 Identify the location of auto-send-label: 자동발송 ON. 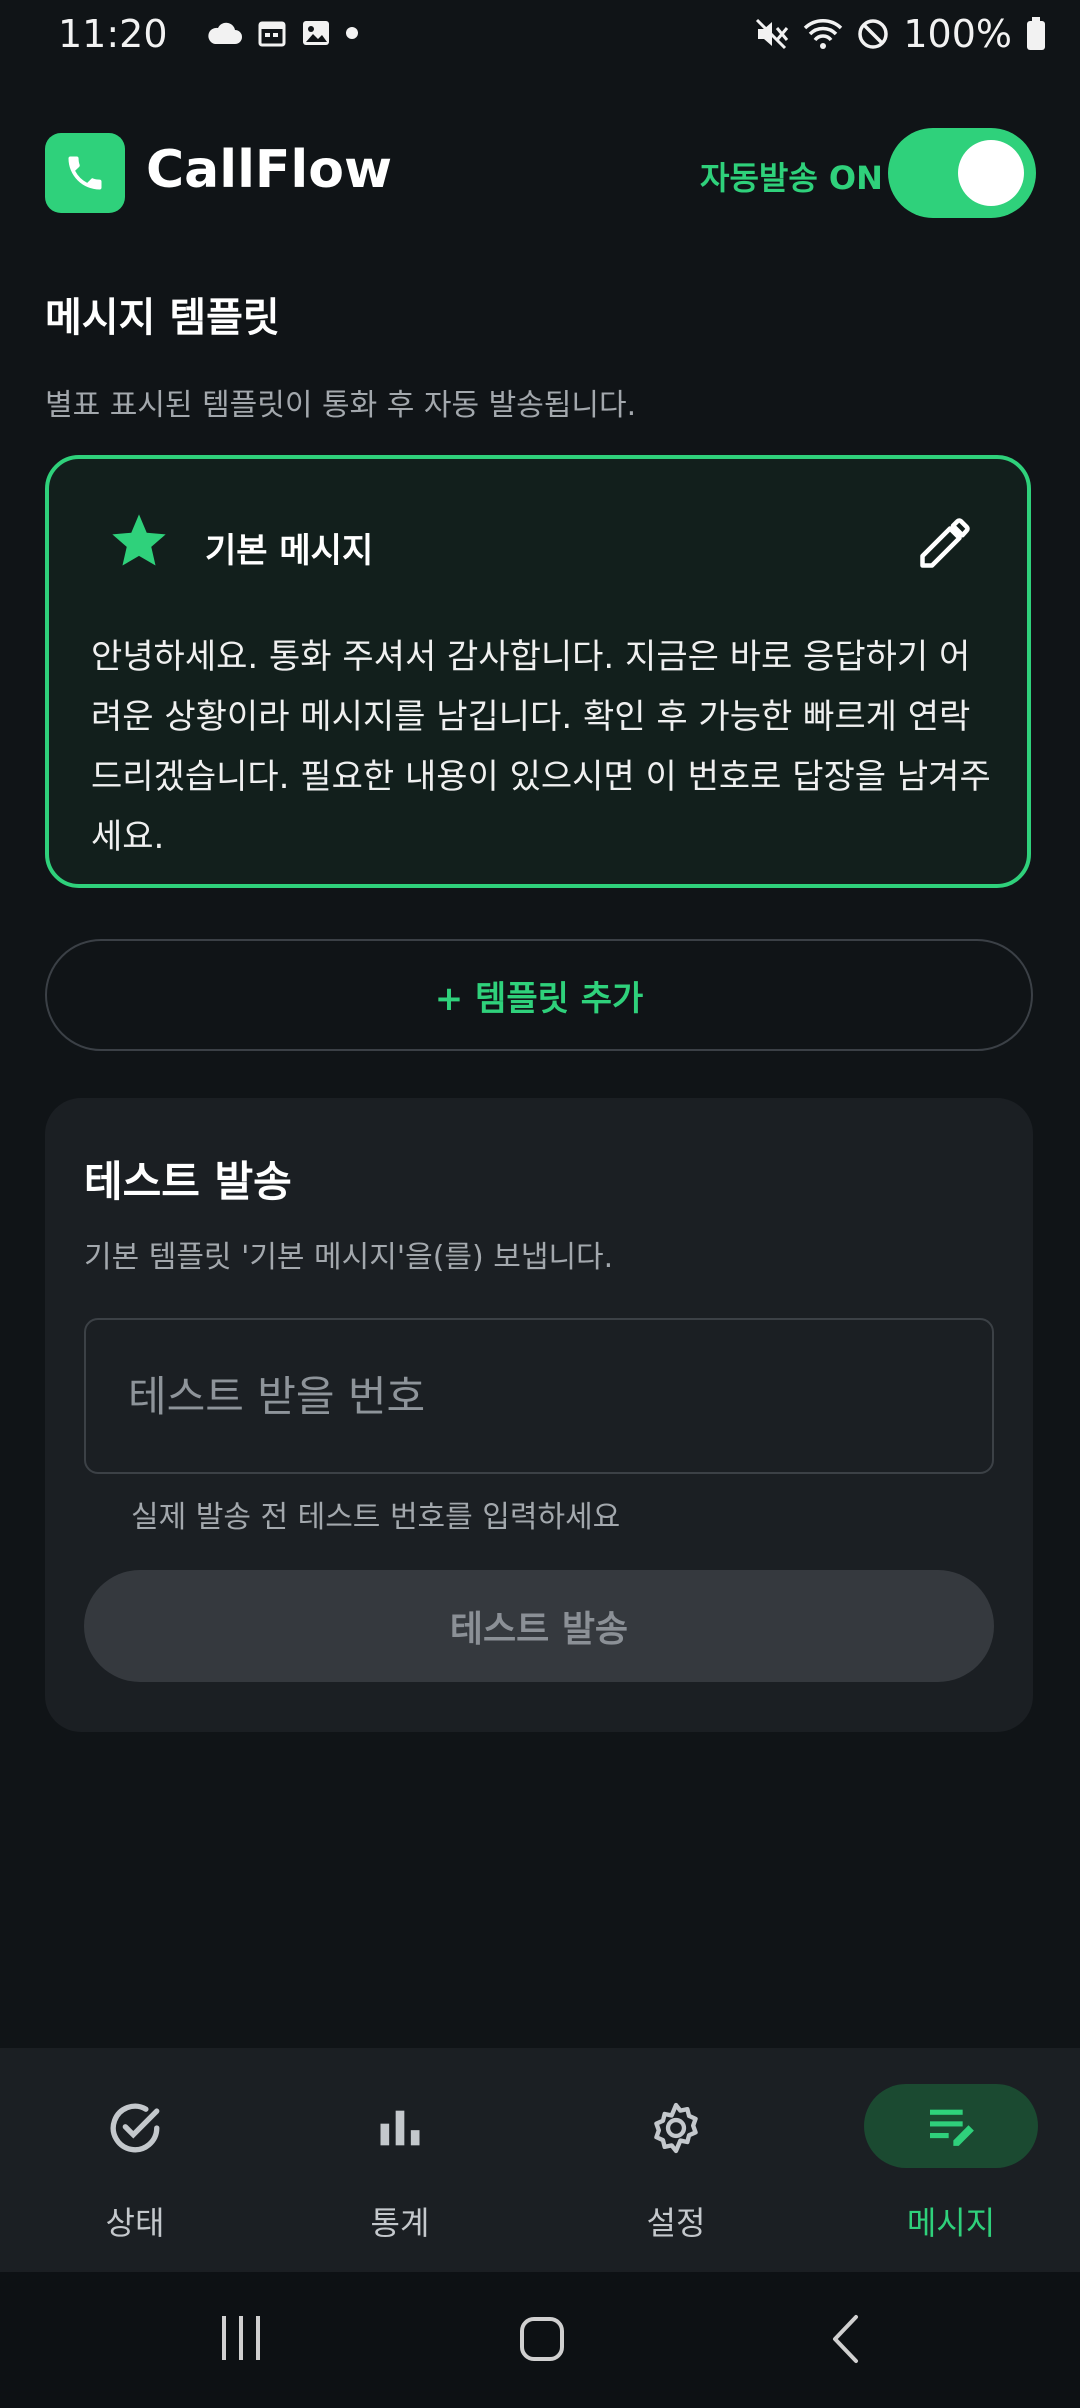
(791, 178).